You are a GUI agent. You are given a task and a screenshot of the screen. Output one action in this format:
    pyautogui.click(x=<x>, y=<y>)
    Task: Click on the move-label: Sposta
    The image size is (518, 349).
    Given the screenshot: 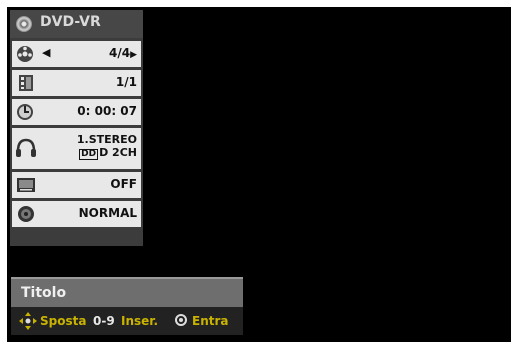 What is the action you would take?
    pyautogui.click(x=63, y=321)
    